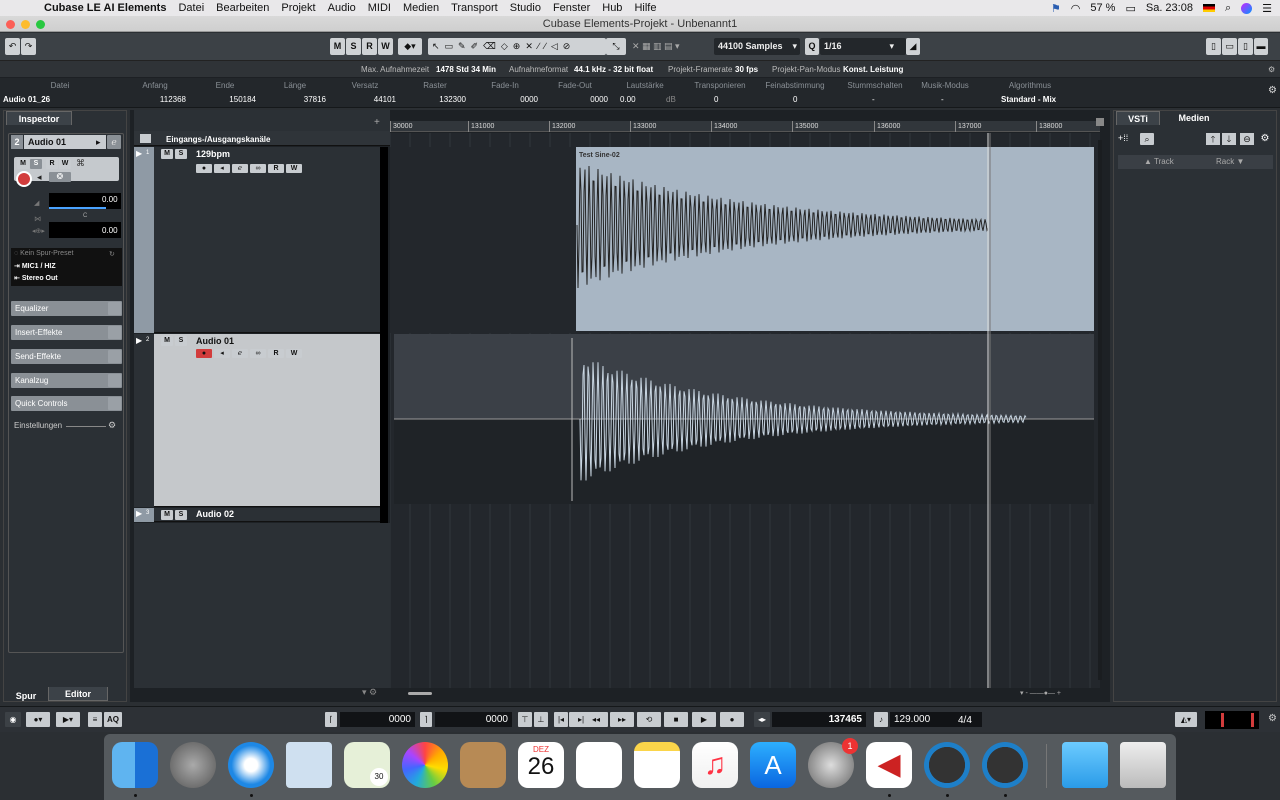 This screenshot has height=800, width=1280. Describe the element at coordinates (181, 154) in the screenshot. I see `track1-solo-button: S` at that location.